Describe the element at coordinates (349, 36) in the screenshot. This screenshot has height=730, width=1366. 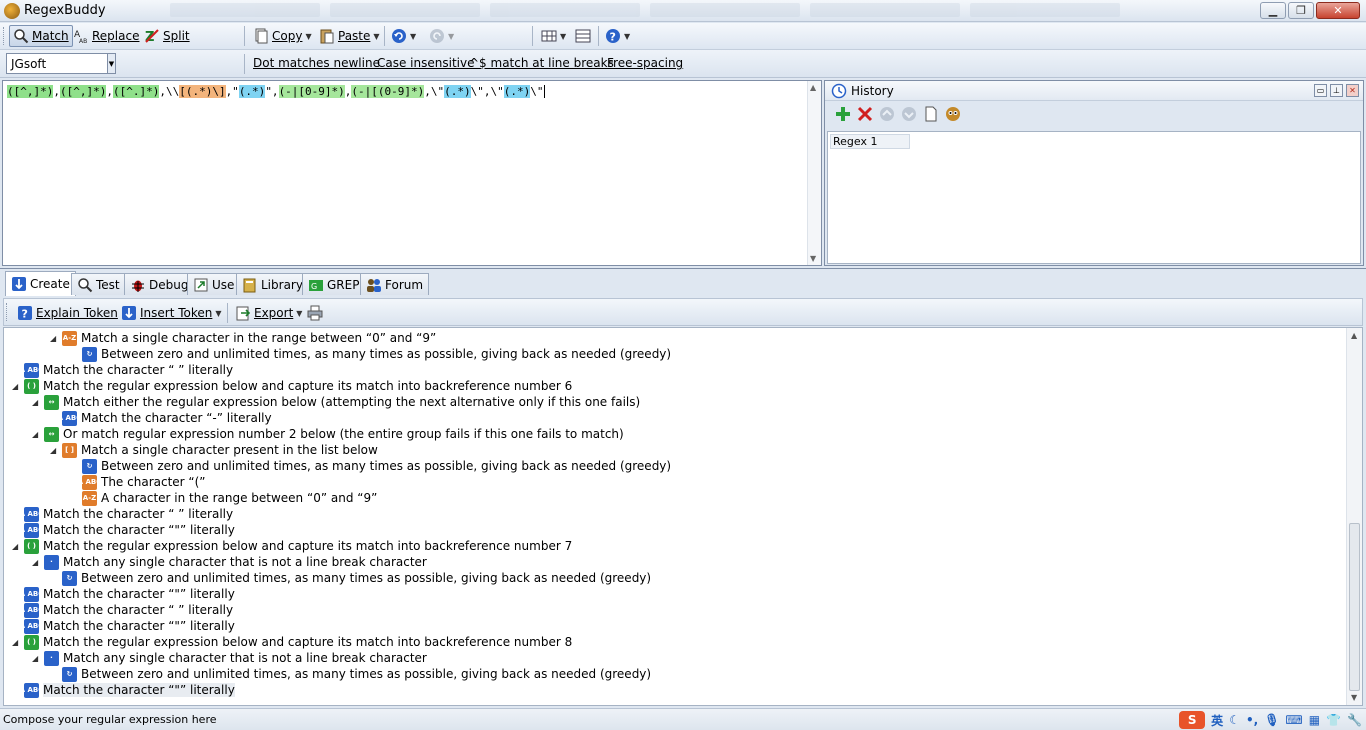
I see `paste-button: Paste ▼` at that location.